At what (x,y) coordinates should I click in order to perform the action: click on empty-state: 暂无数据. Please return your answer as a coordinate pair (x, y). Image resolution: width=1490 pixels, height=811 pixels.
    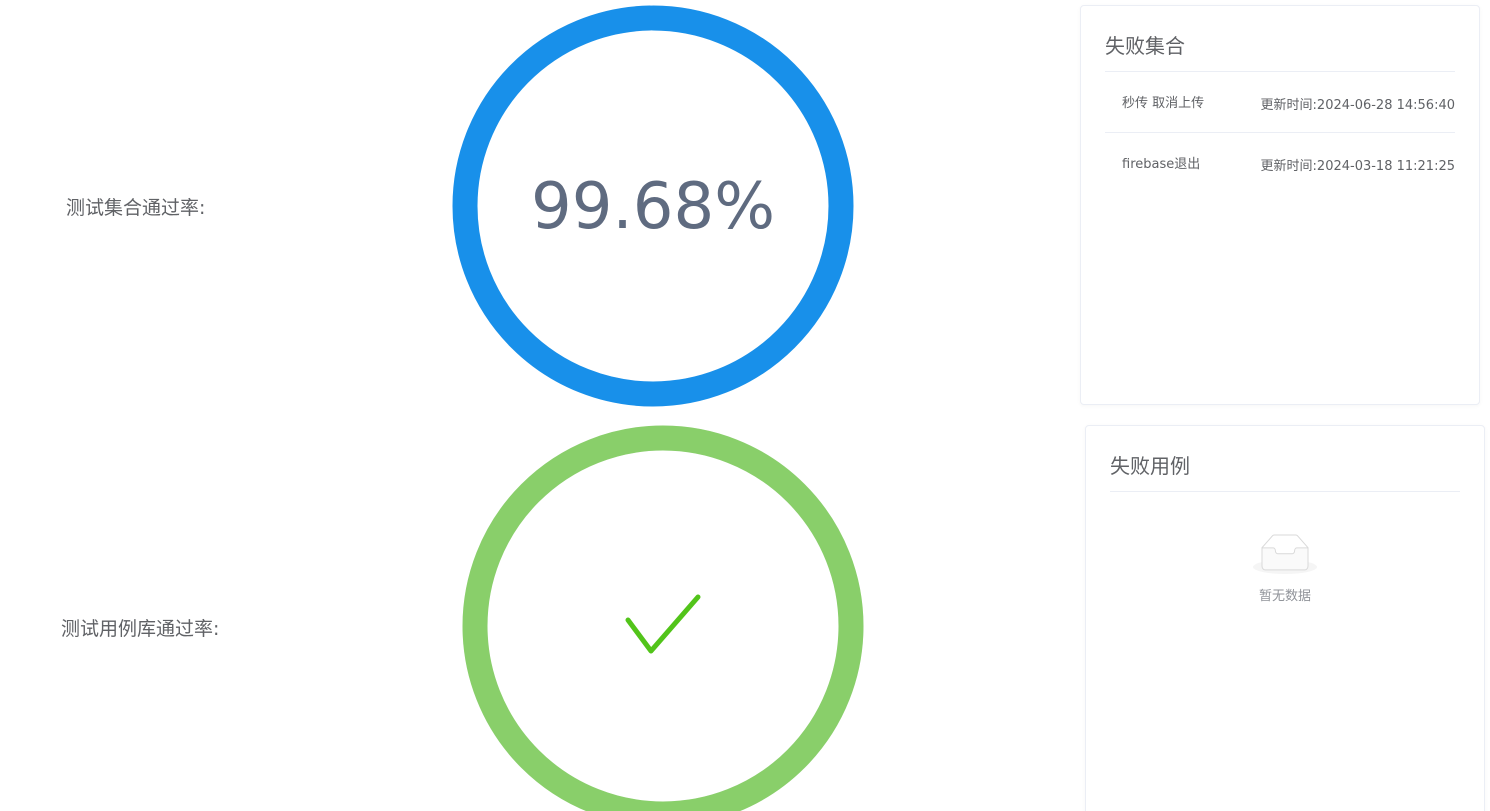
    Looking at the image, I should click on (1285, 569).